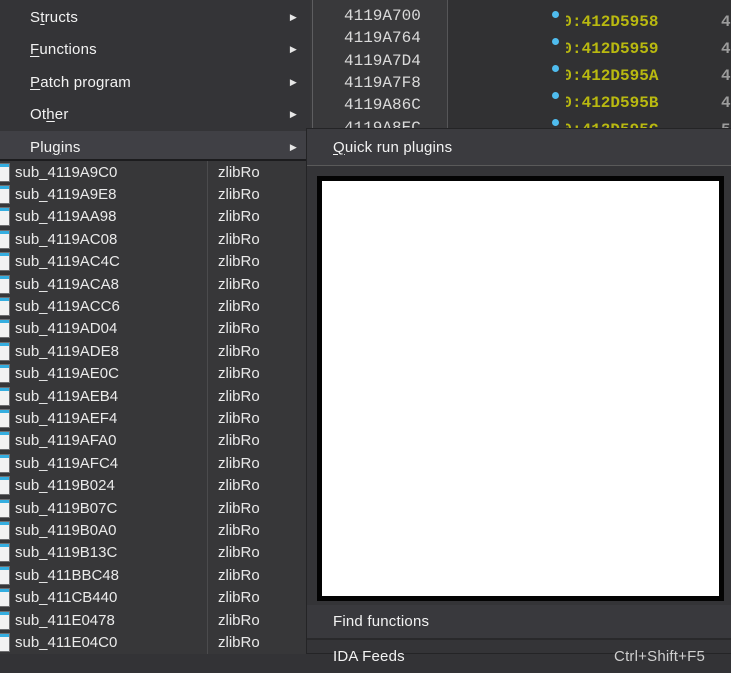 The image size is (731, 673). Describe the element at coordinates (65, 486) in the screenshot. I see `function-name: sub_4119B024` at that location.